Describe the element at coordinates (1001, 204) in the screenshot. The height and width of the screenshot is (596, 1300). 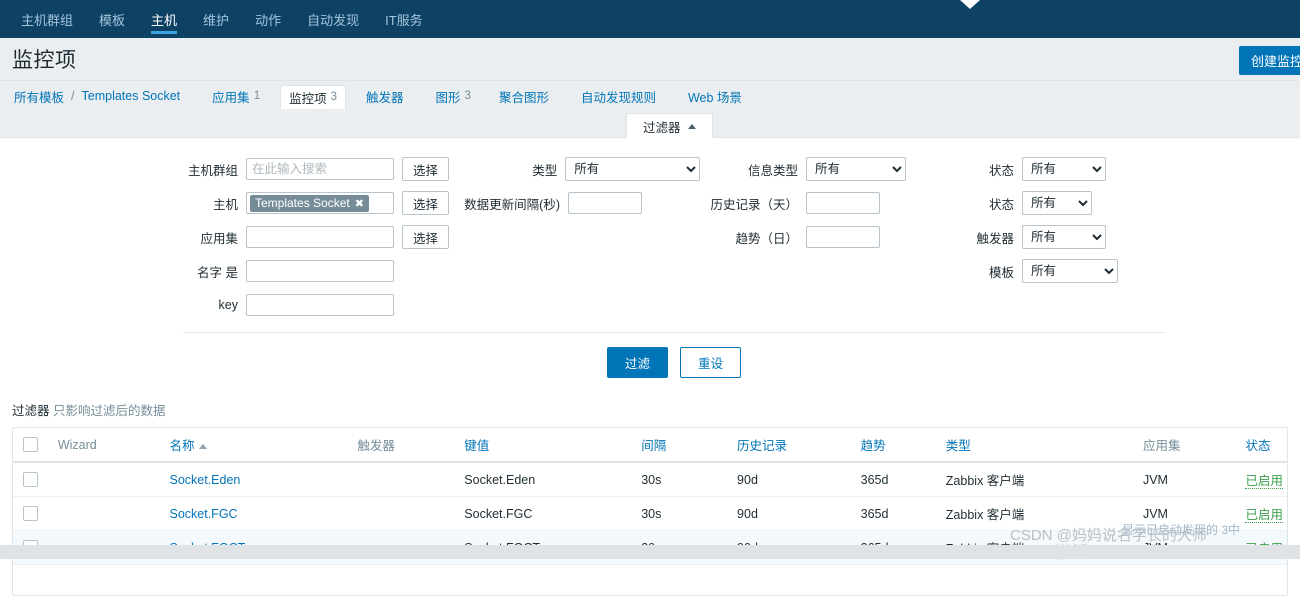
I see `label-status: 状态` at that location.